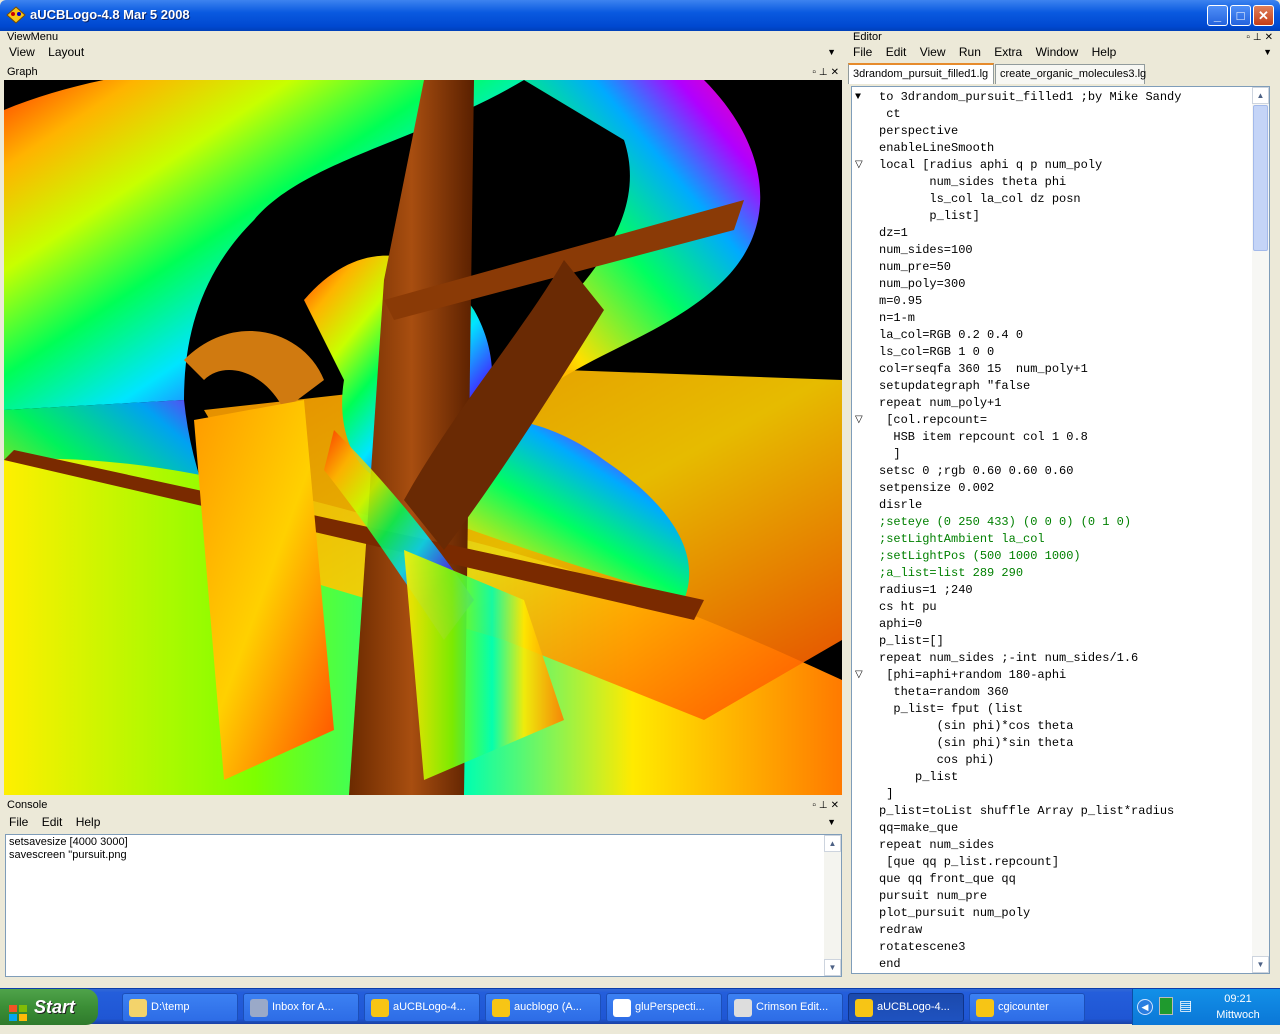 This screenshot has width=1280, height=1034. Describe the element at coordinates (983, 369) in the screenshot. I see `code-line-text: col=rseqfa 360 15 num_poly+1` at that location.